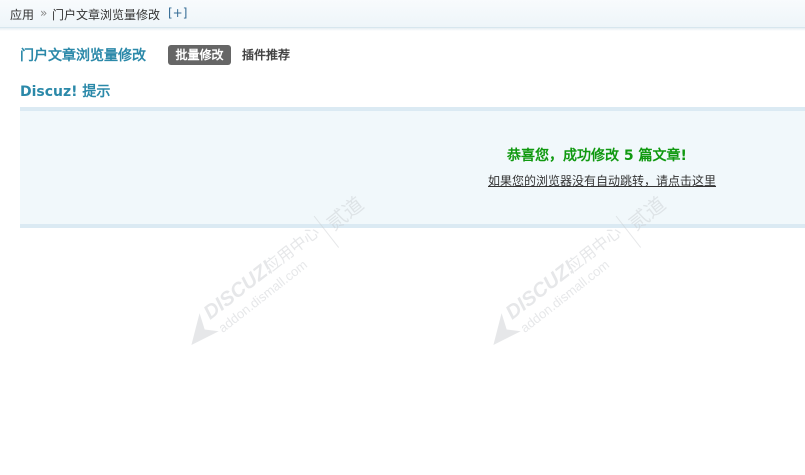  Describe the element at coordinates (106, 15) in the screenshot. I see `breadcrumb-current: 门户文章浏览量修改` at that location.